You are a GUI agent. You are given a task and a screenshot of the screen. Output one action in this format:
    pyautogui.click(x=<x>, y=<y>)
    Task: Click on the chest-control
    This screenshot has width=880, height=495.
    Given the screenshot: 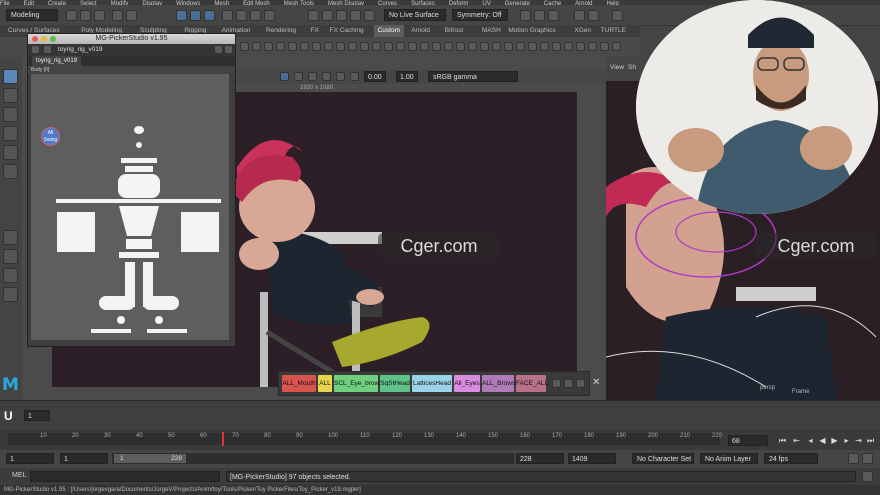 What is the action you would take?
    pyautogui.click(x=139, y=221)
    